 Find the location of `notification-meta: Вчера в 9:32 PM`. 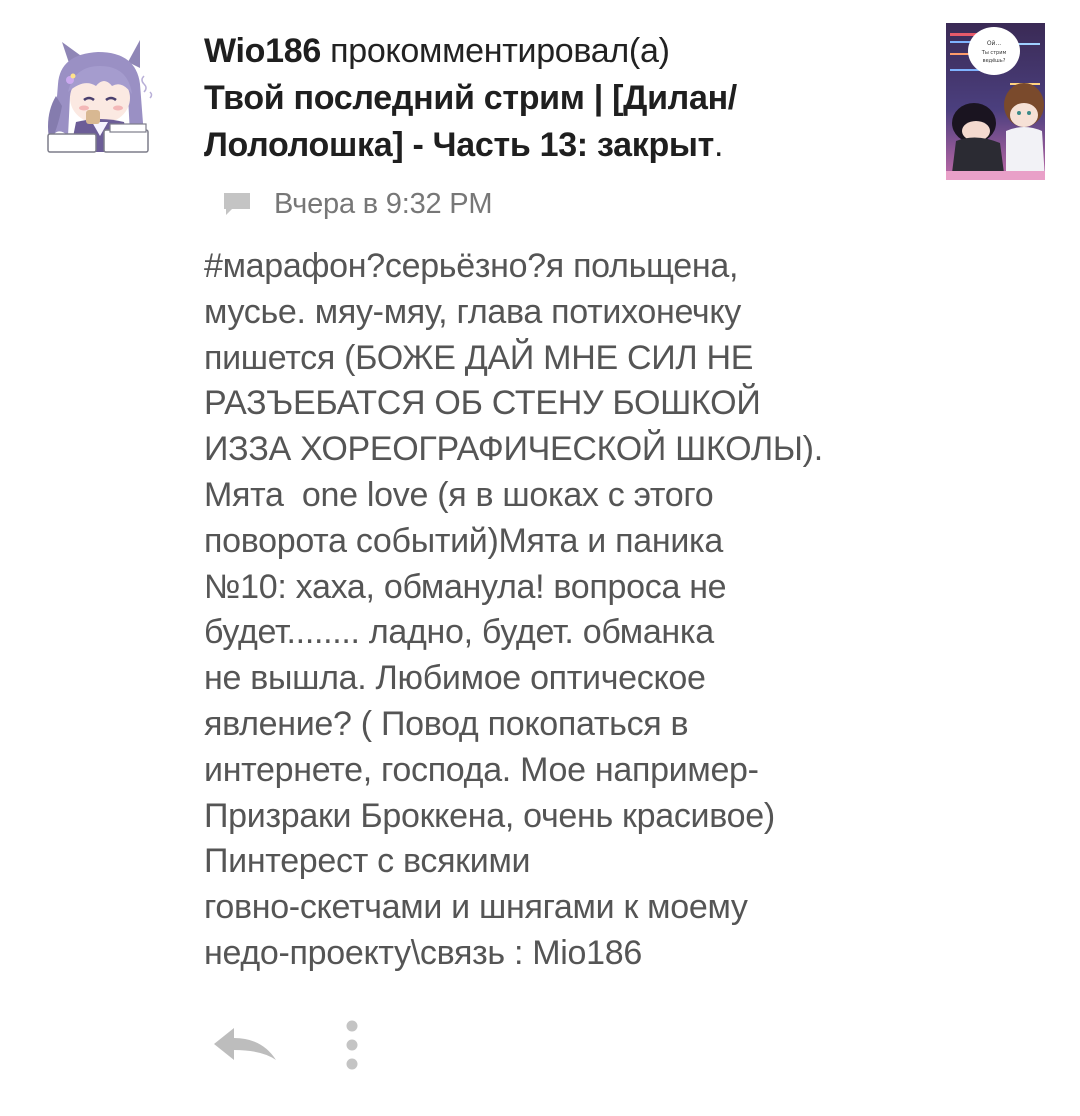

notification-meta: Вчера в 9:32 PM is located at coordinates (357, 204).